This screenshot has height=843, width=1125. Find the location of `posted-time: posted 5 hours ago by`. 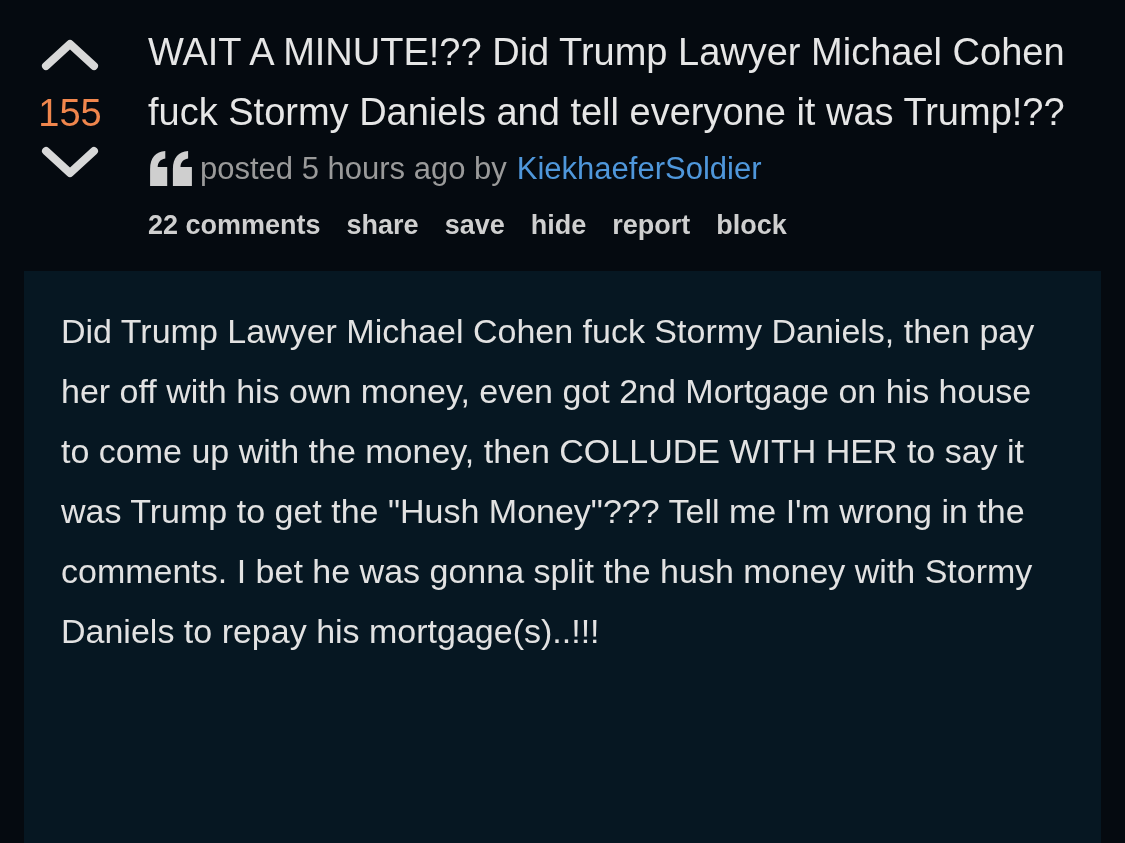

posted-time: posted 5 hours ago by is located at coordinates (353, 169).